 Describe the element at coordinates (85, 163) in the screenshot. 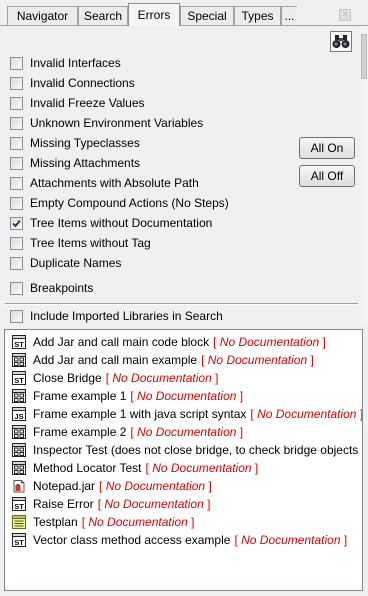

I see `checkbox-label: Missing Attachments` at that location.